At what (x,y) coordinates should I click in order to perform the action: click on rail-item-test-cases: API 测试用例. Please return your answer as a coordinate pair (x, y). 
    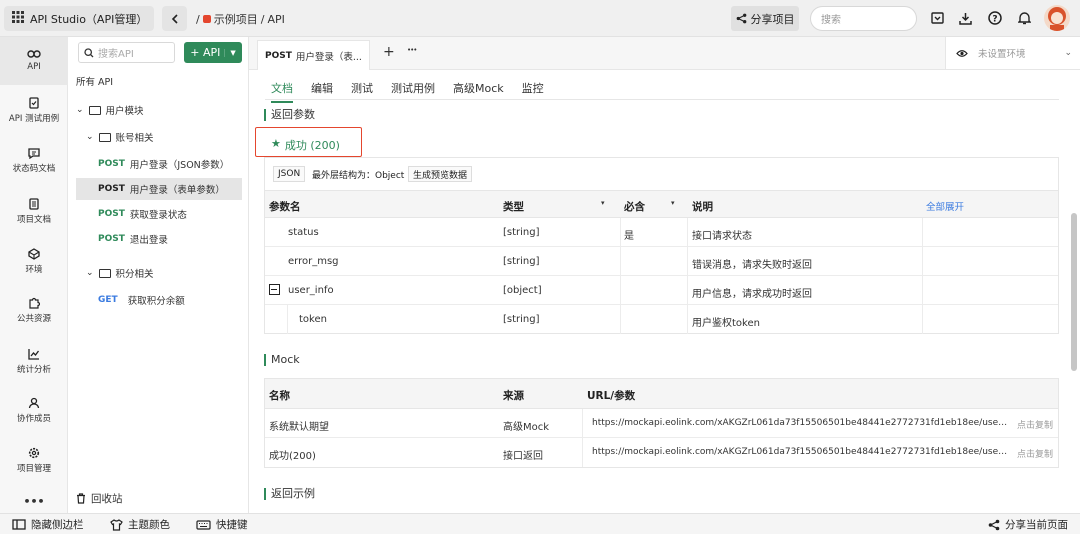
    Looking at the image, I should click on (34, 110).